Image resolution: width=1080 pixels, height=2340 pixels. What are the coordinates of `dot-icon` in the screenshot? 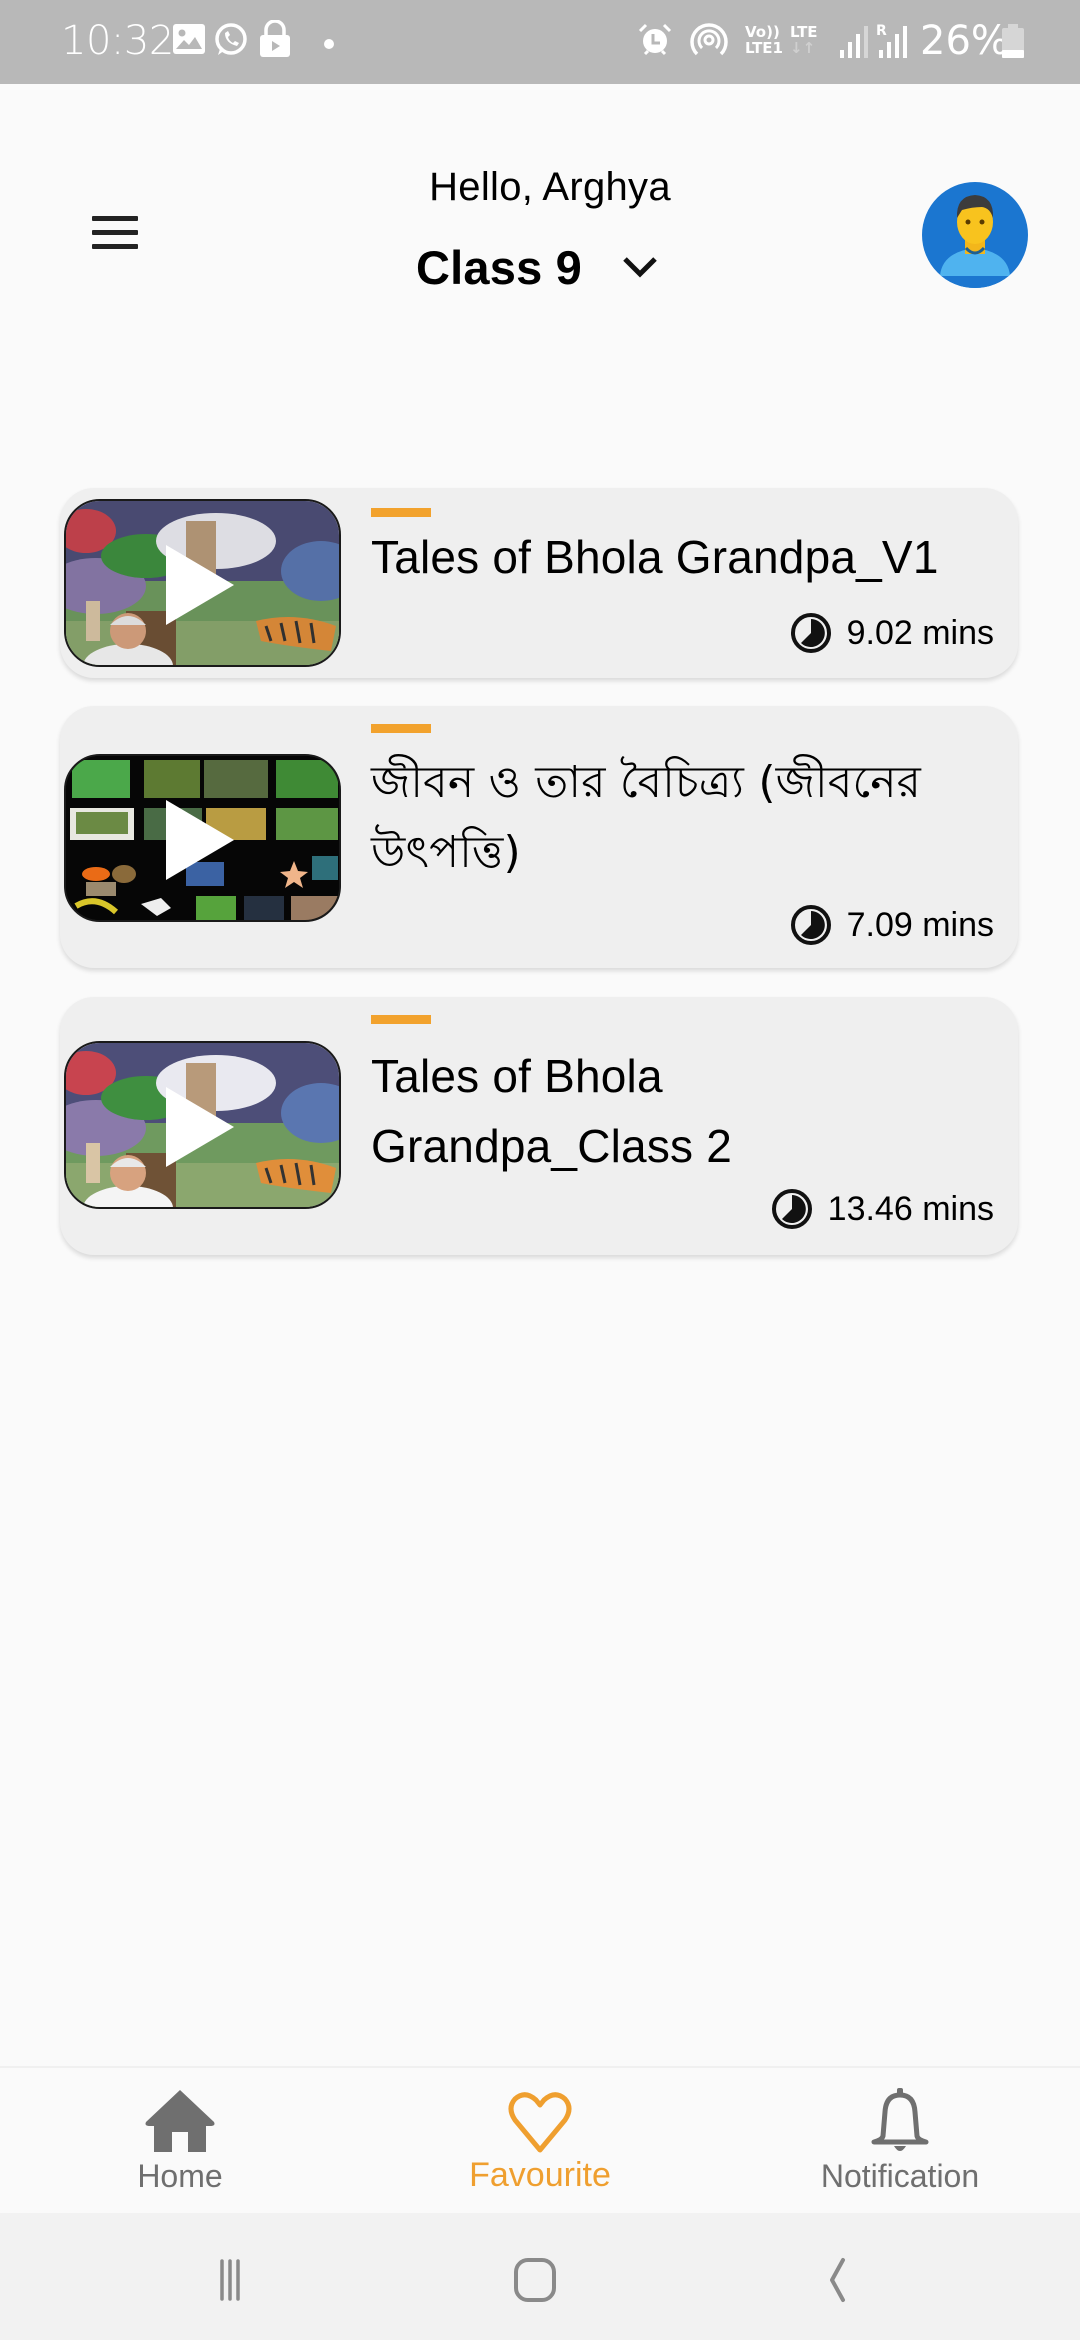 It's located at (329, 45).